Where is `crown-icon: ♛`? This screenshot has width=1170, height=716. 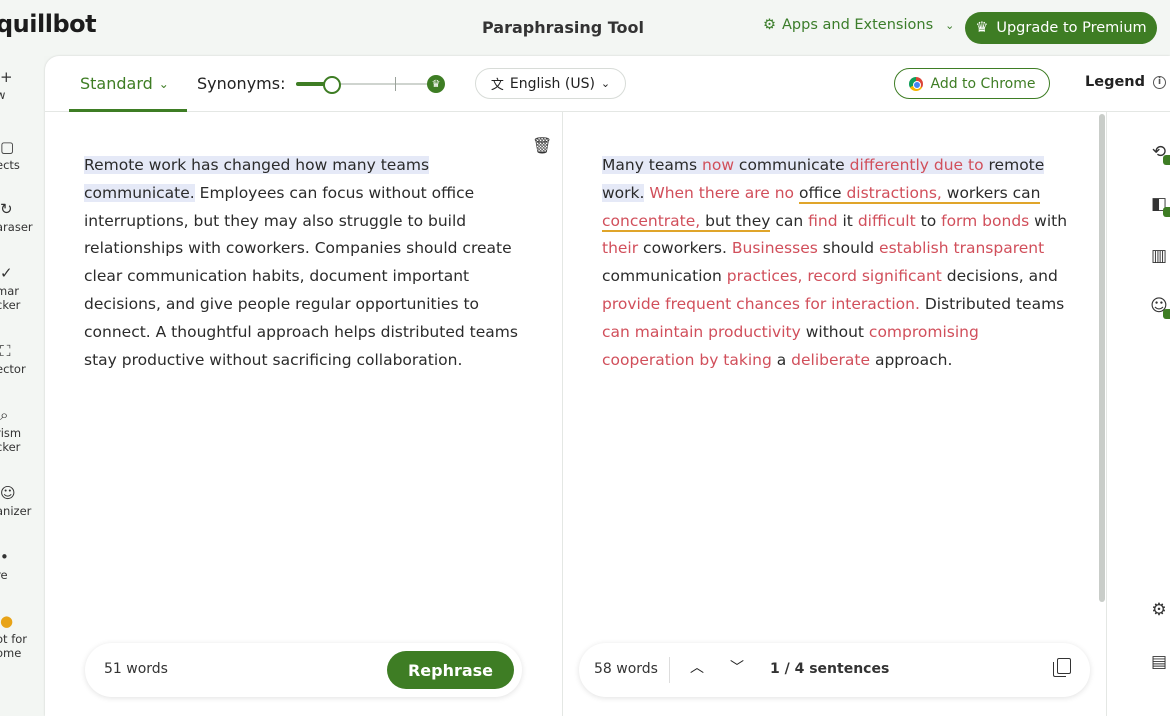 crown-icon: ♛ is located at coordinates (982, 28).